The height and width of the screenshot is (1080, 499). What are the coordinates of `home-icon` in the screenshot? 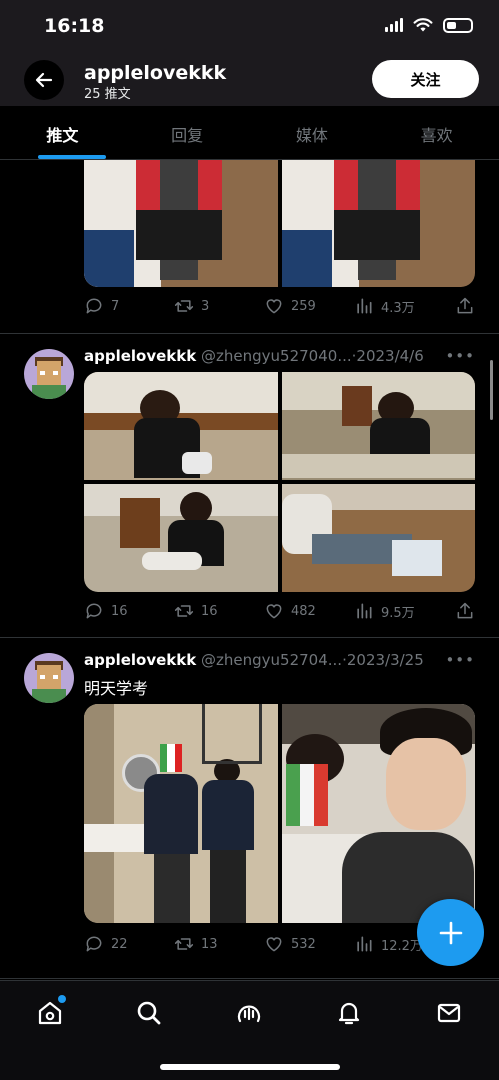 It's located at (50, 1013).